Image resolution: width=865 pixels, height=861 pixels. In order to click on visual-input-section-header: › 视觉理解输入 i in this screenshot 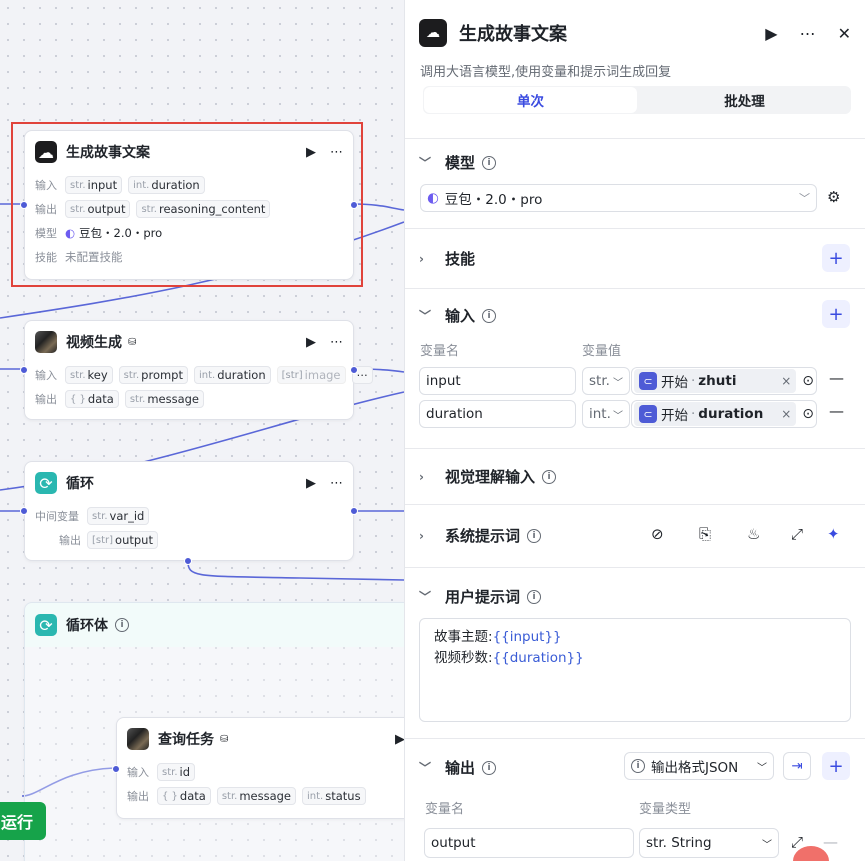, I will do `click(488, 476)`.